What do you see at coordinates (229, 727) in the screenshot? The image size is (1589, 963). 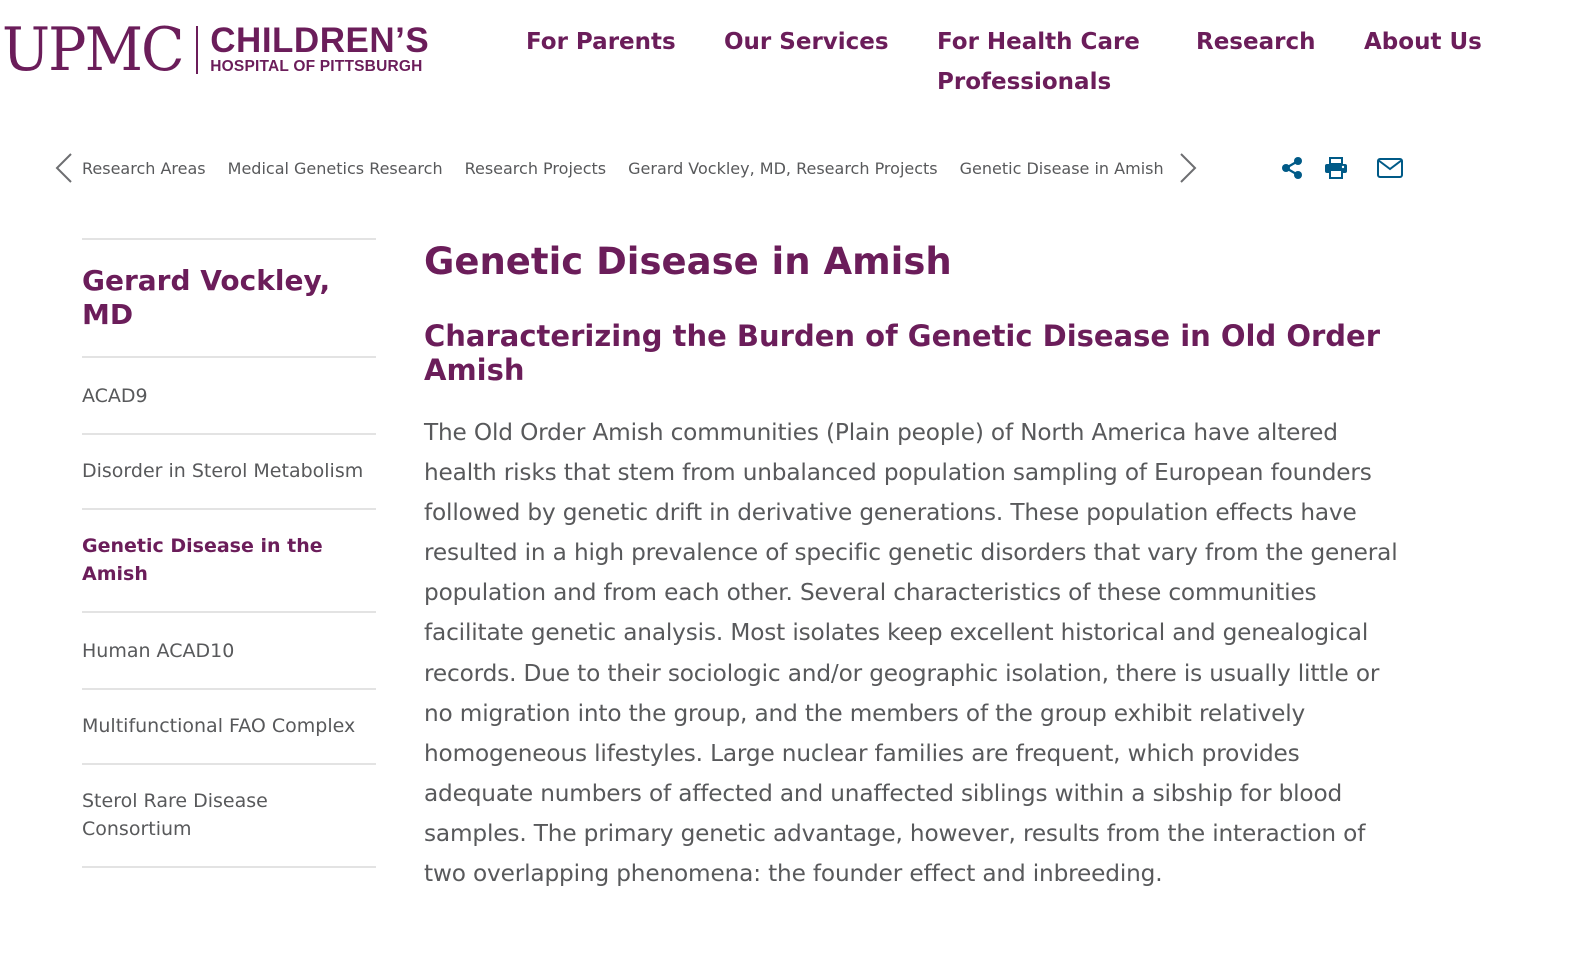 I see `sidebar-item-multifunctional-fao: Multifunctional FAO Complex` at bounding box center [229, 727].